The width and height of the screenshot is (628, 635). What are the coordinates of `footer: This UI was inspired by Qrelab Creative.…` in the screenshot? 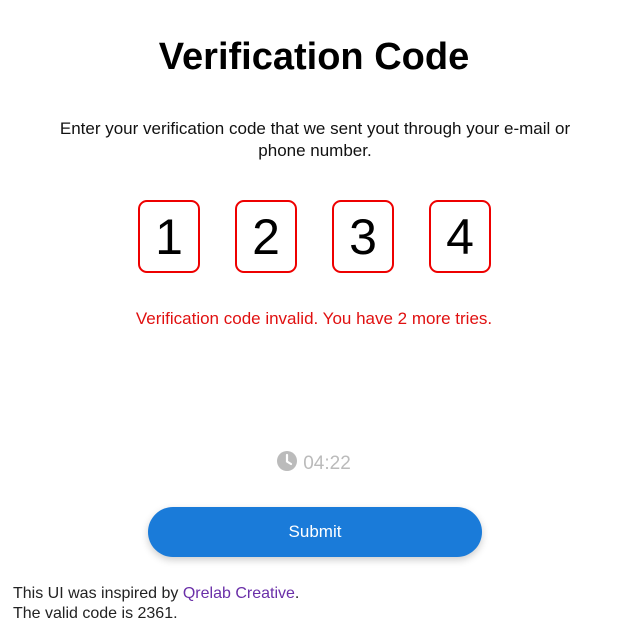 It's located at (156, 604).